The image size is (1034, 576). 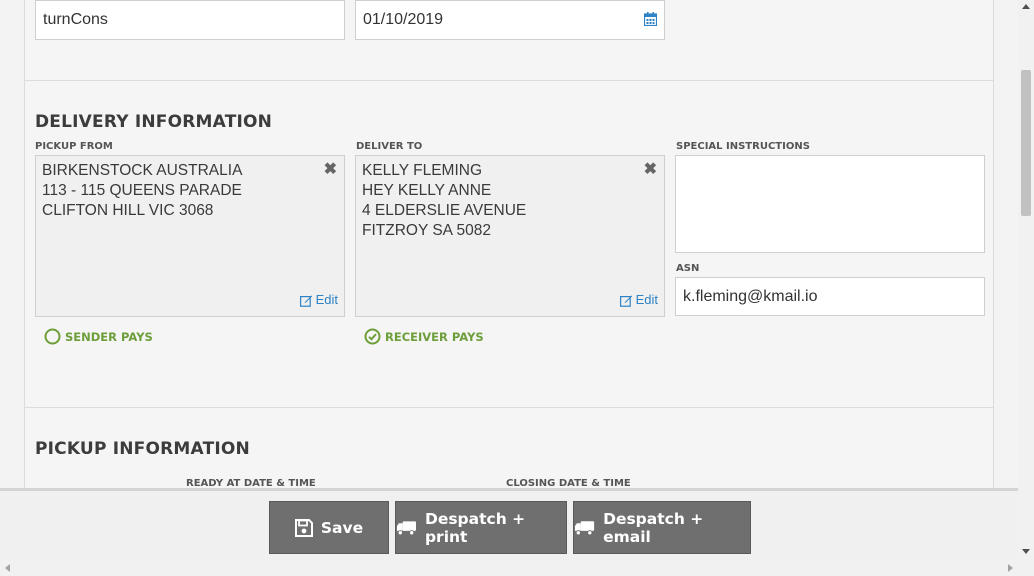 I want to click on pickup-edit-label: Edit, so click(x=326, y=299).